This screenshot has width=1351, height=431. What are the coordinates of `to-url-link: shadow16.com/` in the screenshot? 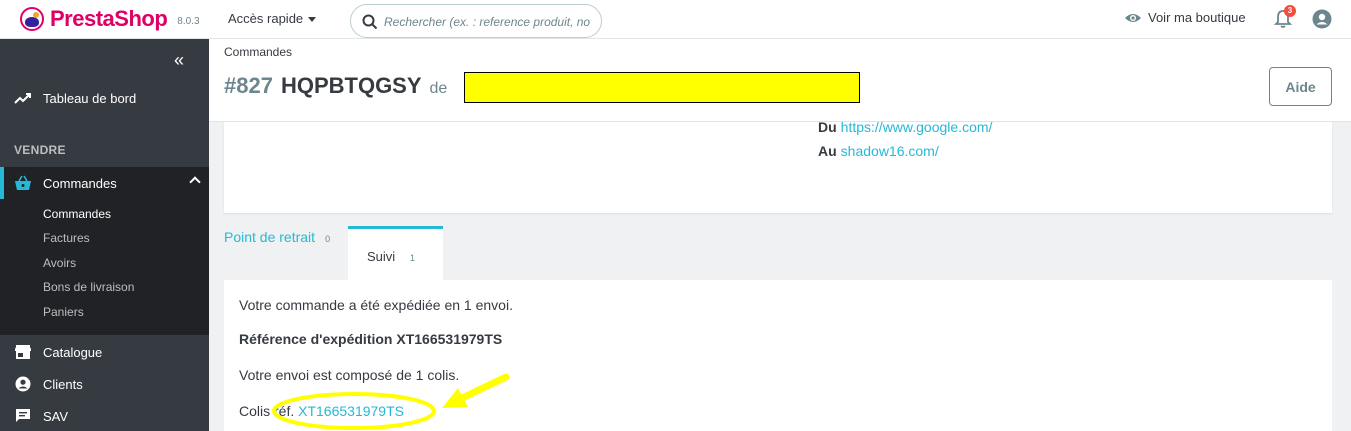 It's located at (890, 151).